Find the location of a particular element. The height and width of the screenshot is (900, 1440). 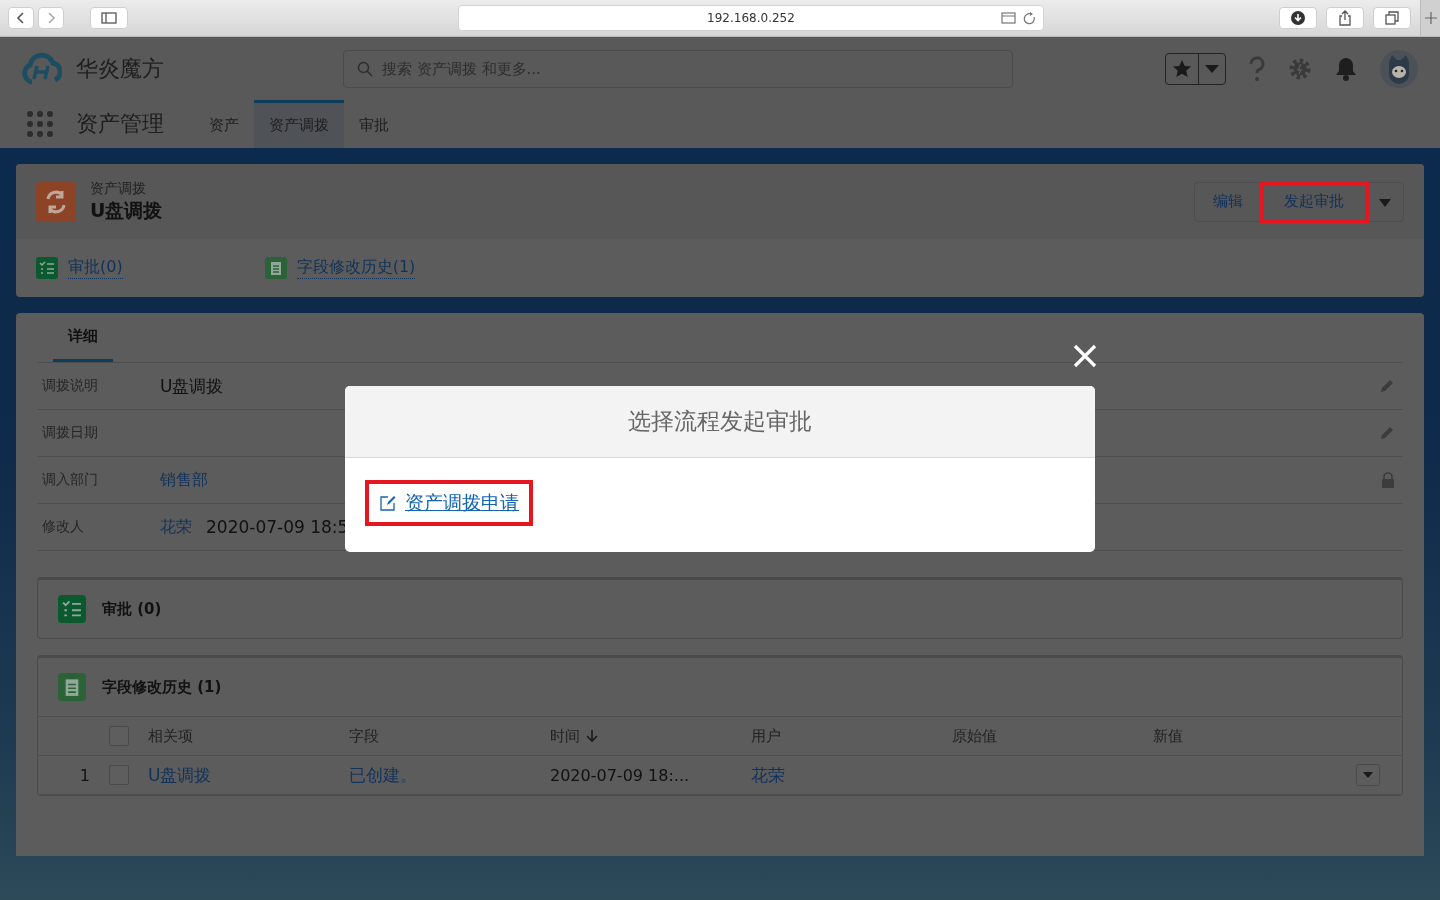

related-link: 审批(0) is located at coordinates (95, 268).